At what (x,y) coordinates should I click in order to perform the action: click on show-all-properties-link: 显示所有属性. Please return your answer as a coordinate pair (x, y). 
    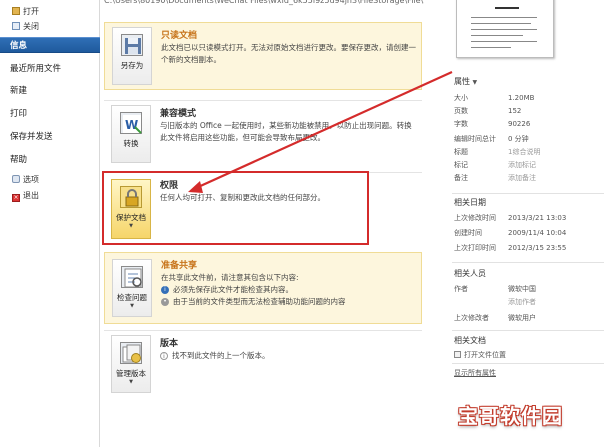
    Looking at the image, I should click on (475, 373).